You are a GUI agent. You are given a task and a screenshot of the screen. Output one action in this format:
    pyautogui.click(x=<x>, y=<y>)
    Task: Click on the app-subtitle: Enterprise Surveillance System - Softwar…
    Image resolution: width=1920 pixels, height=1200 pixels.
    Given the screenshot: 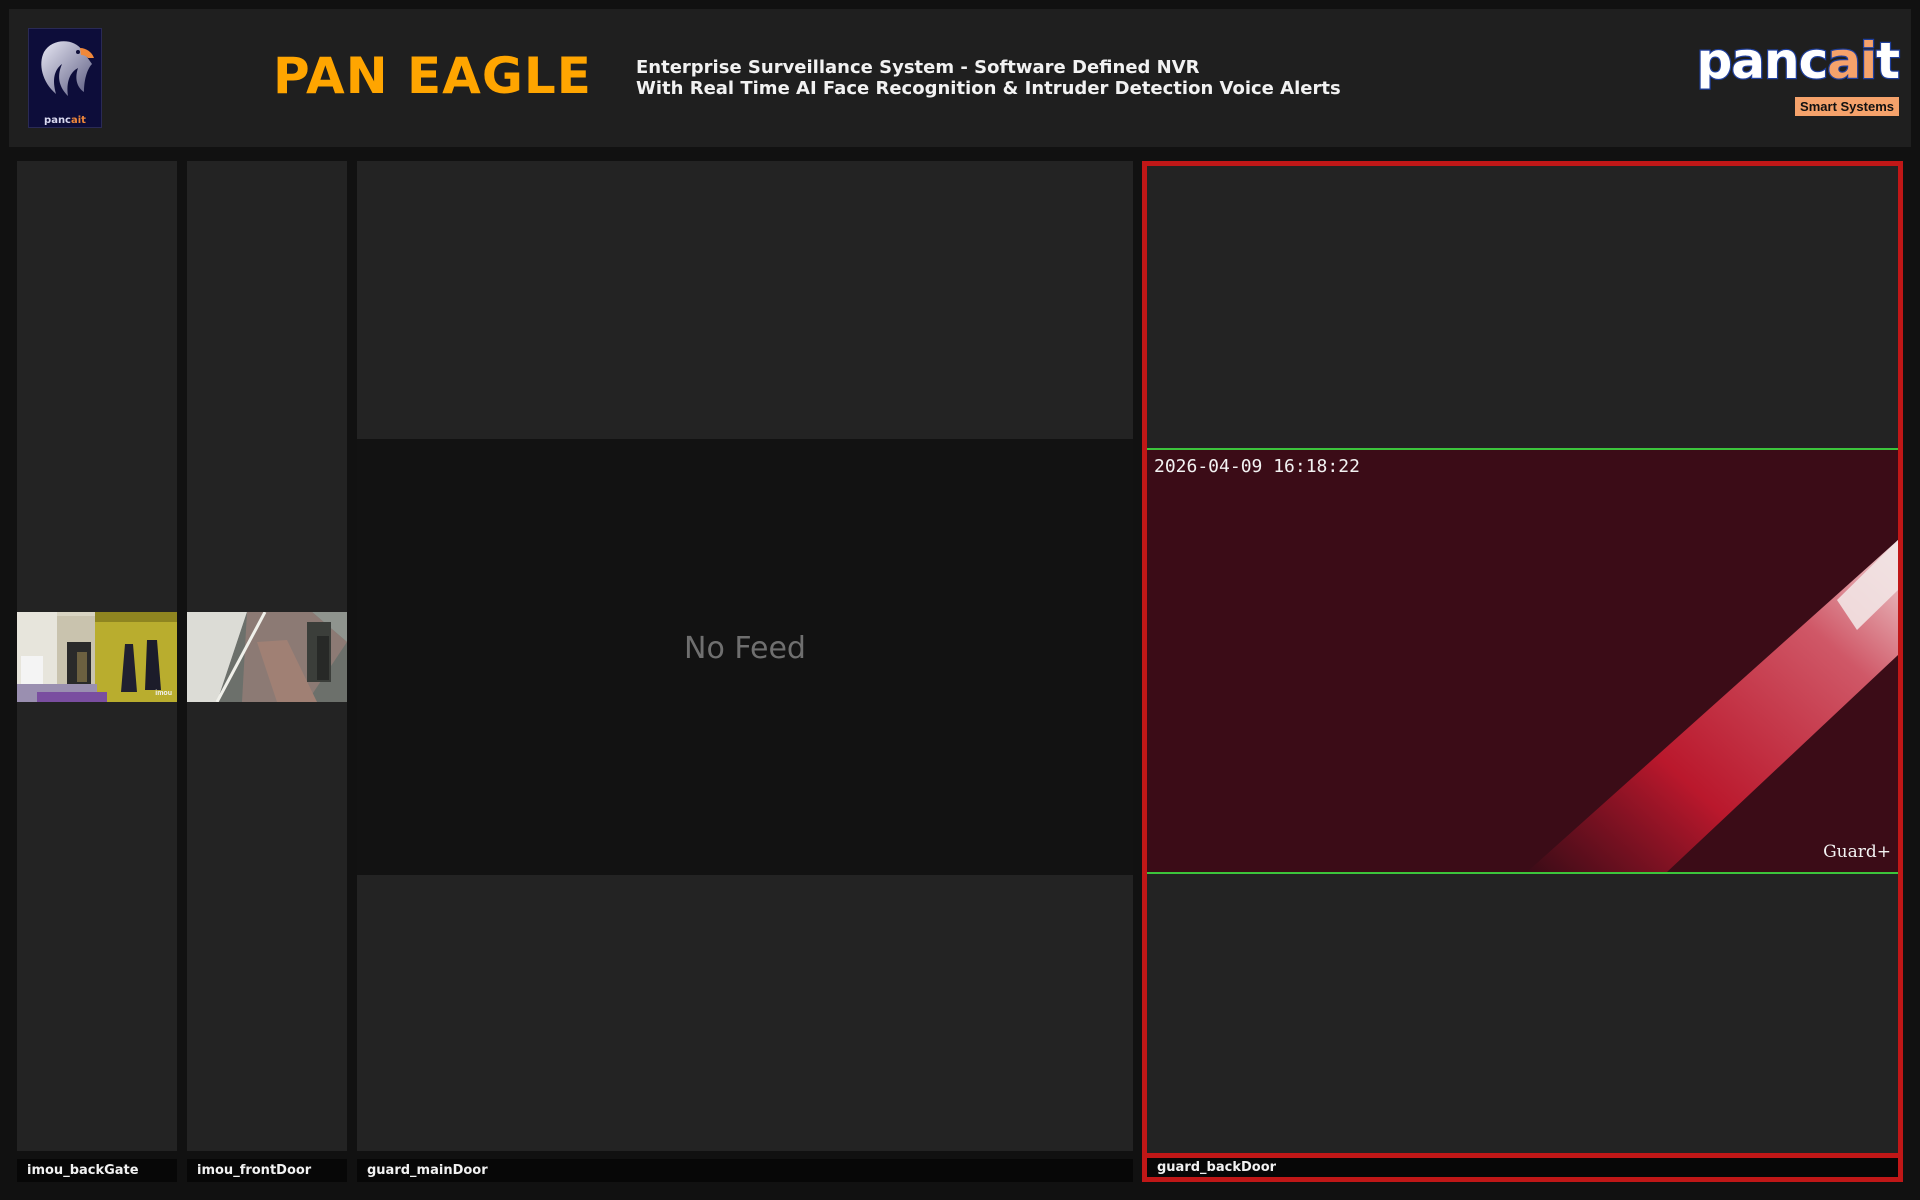 What is the action you would take?
    pyautogui.click(x=988, y=78)
    